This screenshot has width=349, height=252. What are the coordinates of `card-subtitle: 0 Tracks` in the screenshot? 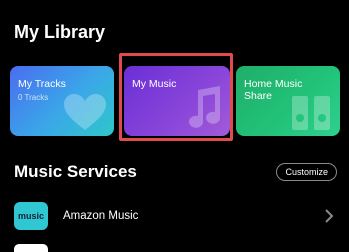 It's located at (33, 97).